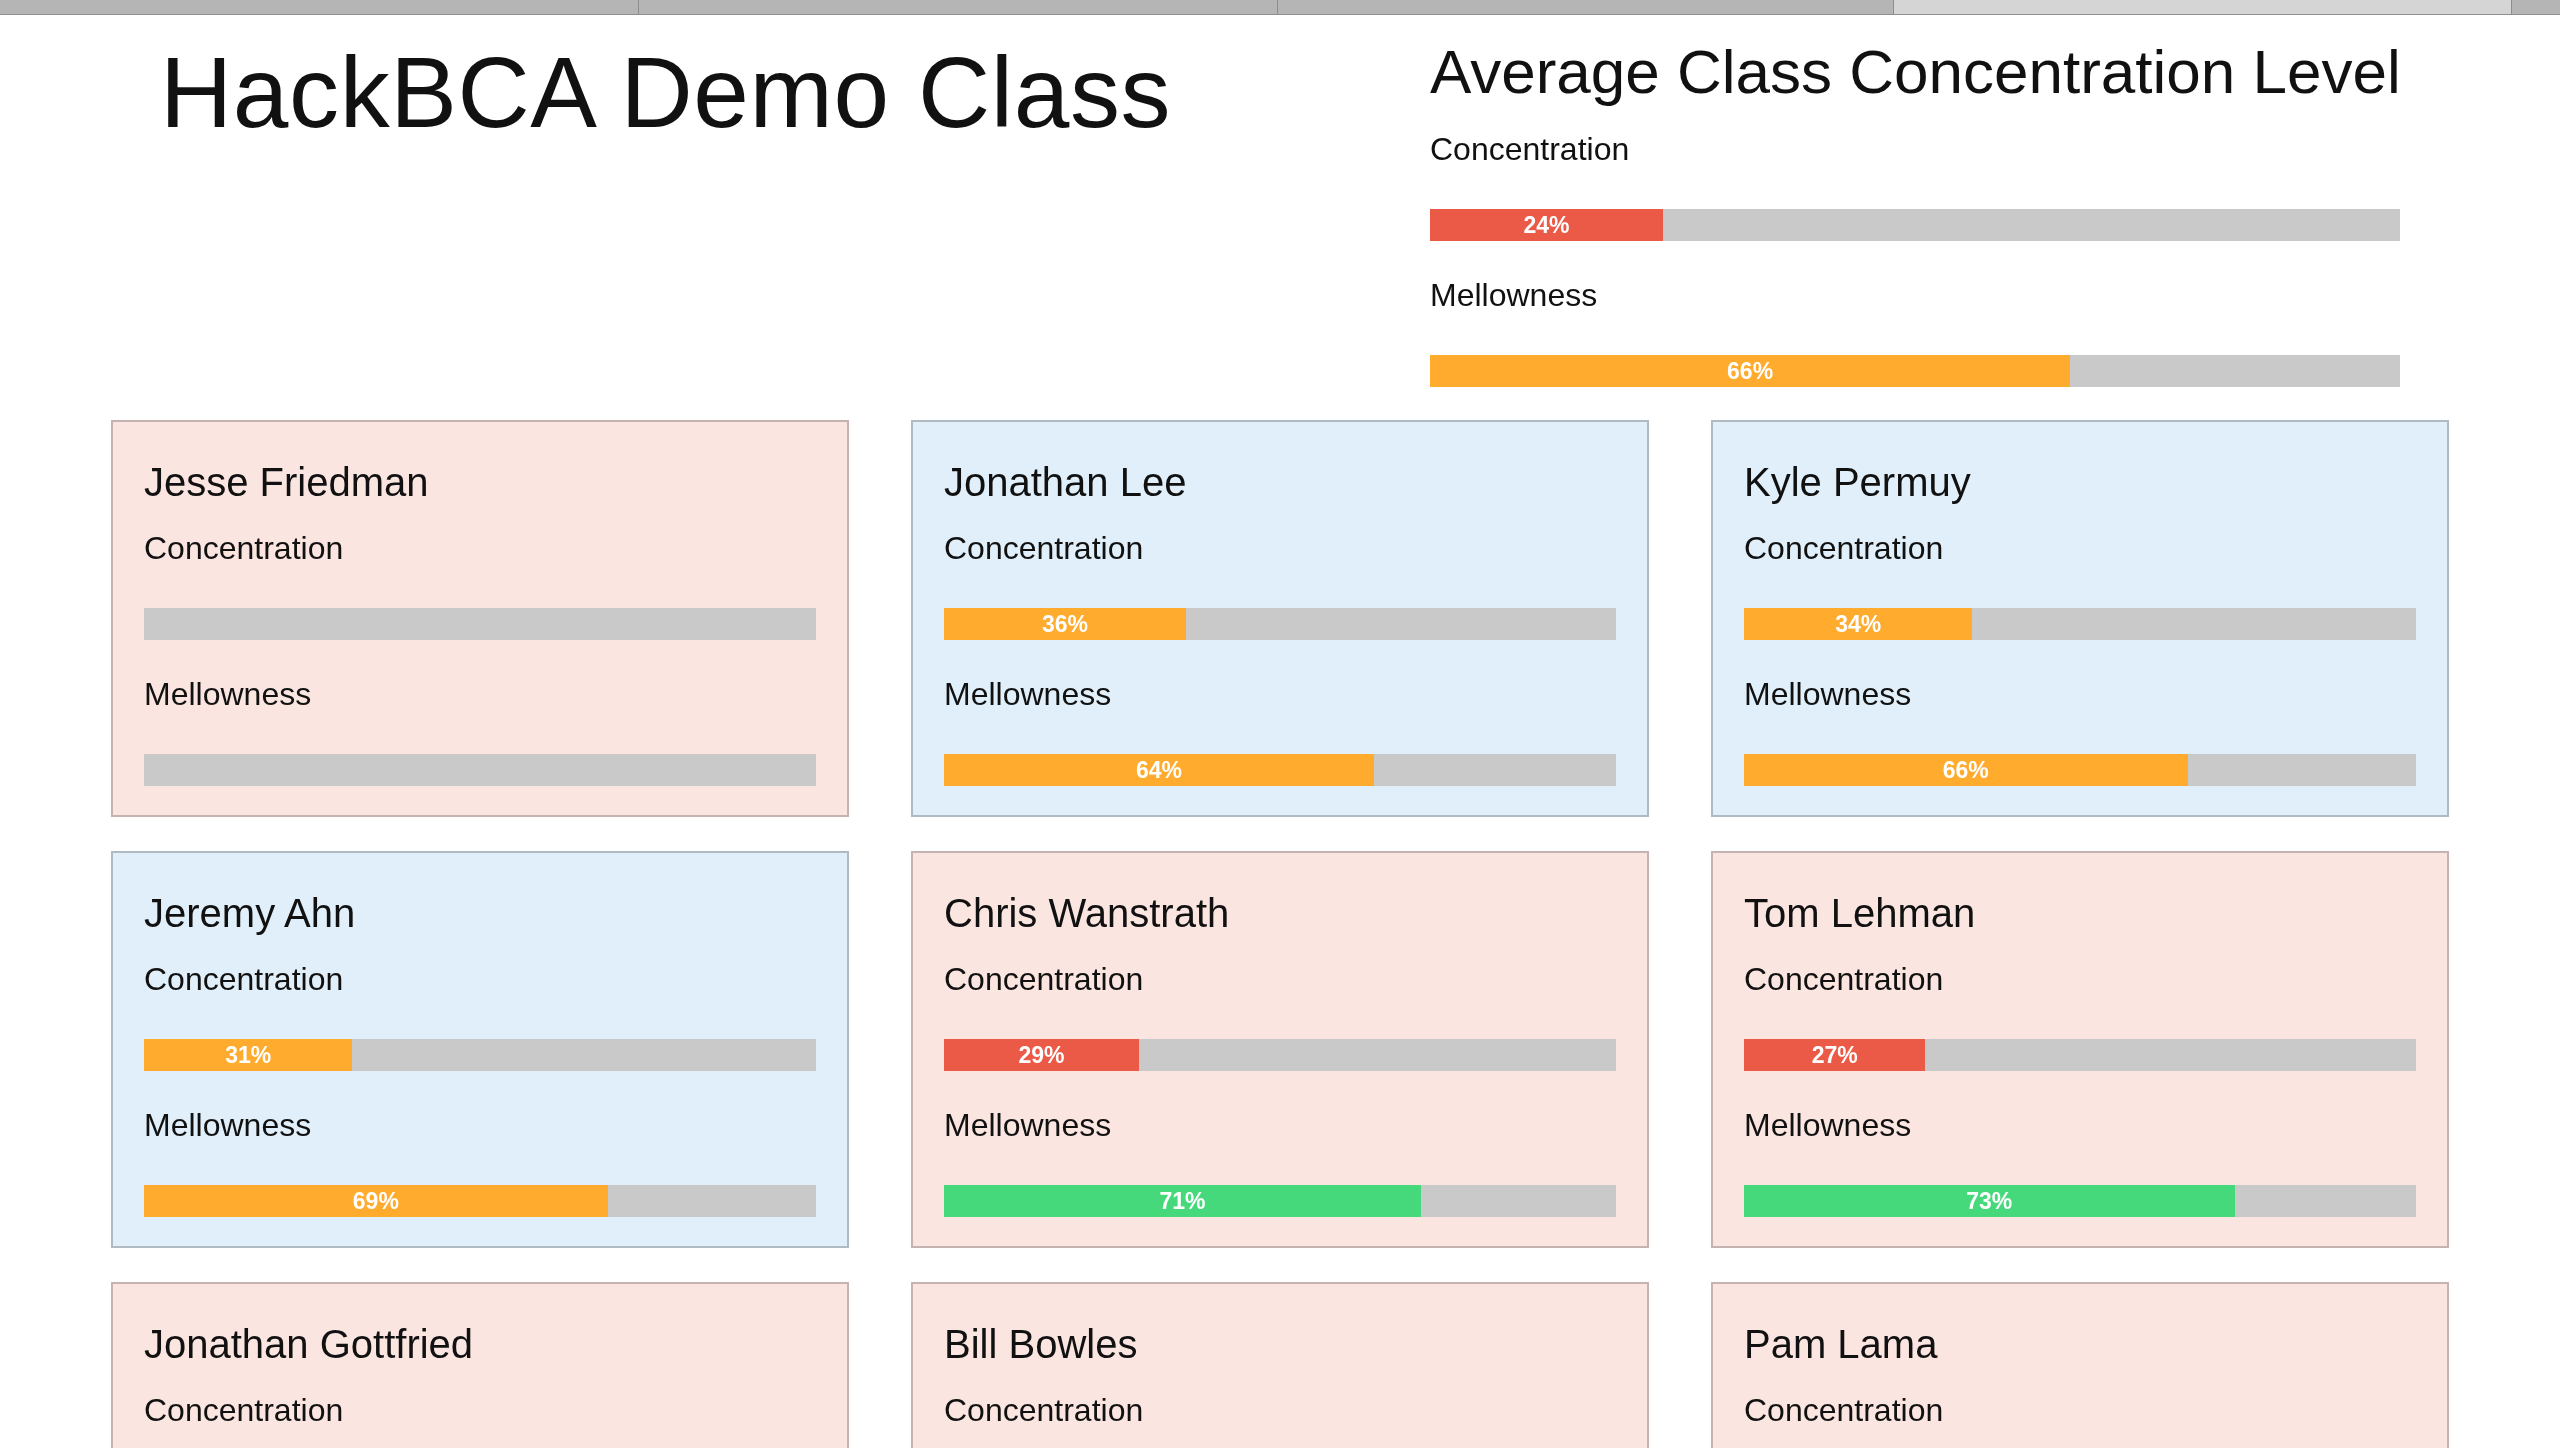 Image resolution: width=2560 pixels, height=1448 pixels. I want to click on student-name: Jonathan Gottfried, so click(309, 1344).